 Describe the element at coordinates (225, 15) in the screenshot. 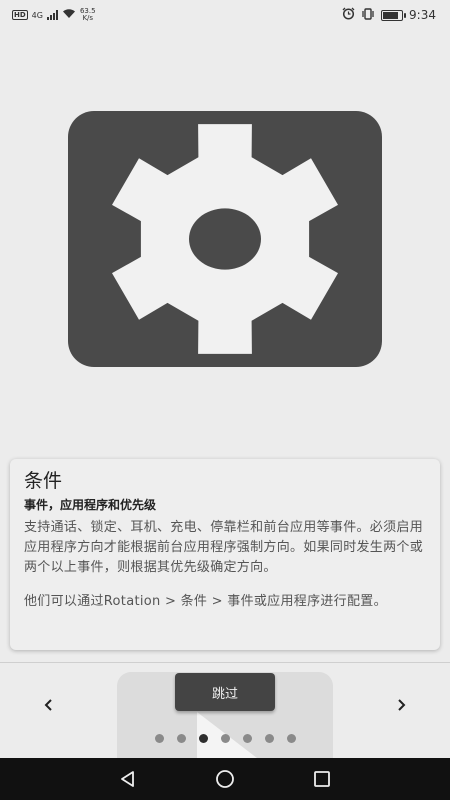

I see `status-bar: HD 4G 63.5 K/s 9:34` at that location.